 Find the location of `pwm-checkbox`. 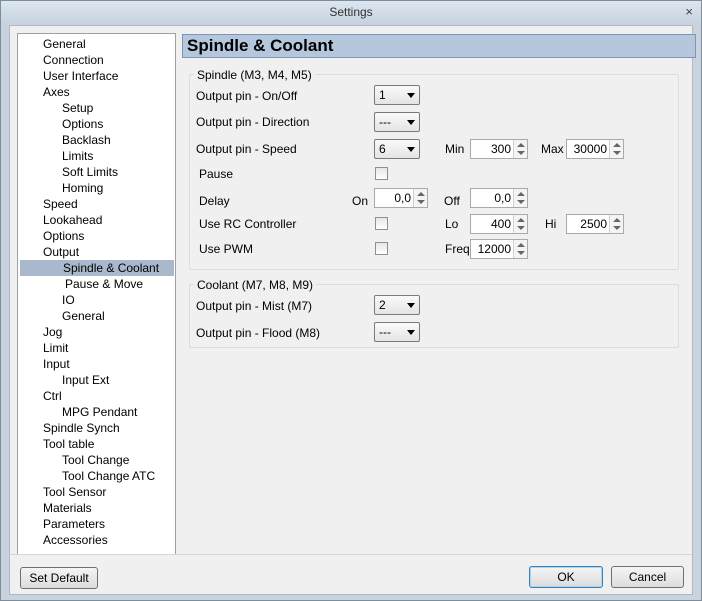

pwm-checkbox is located at coordinates (381, 248).